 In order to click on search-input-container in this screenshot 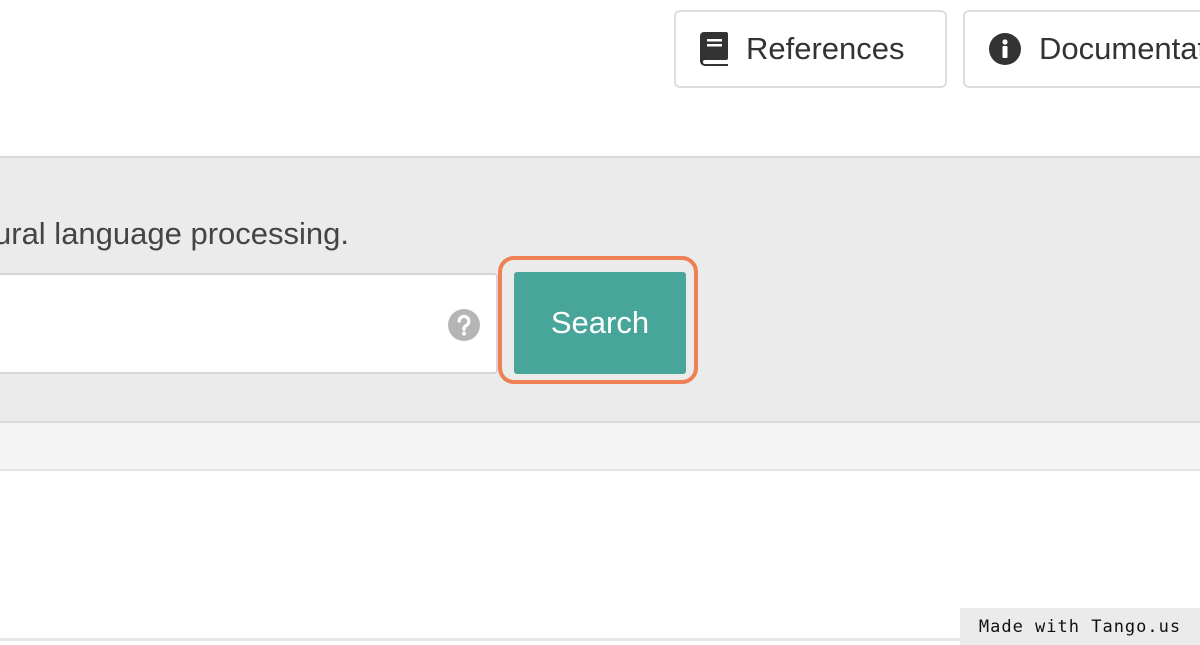, I will do `click(249, 323)`.